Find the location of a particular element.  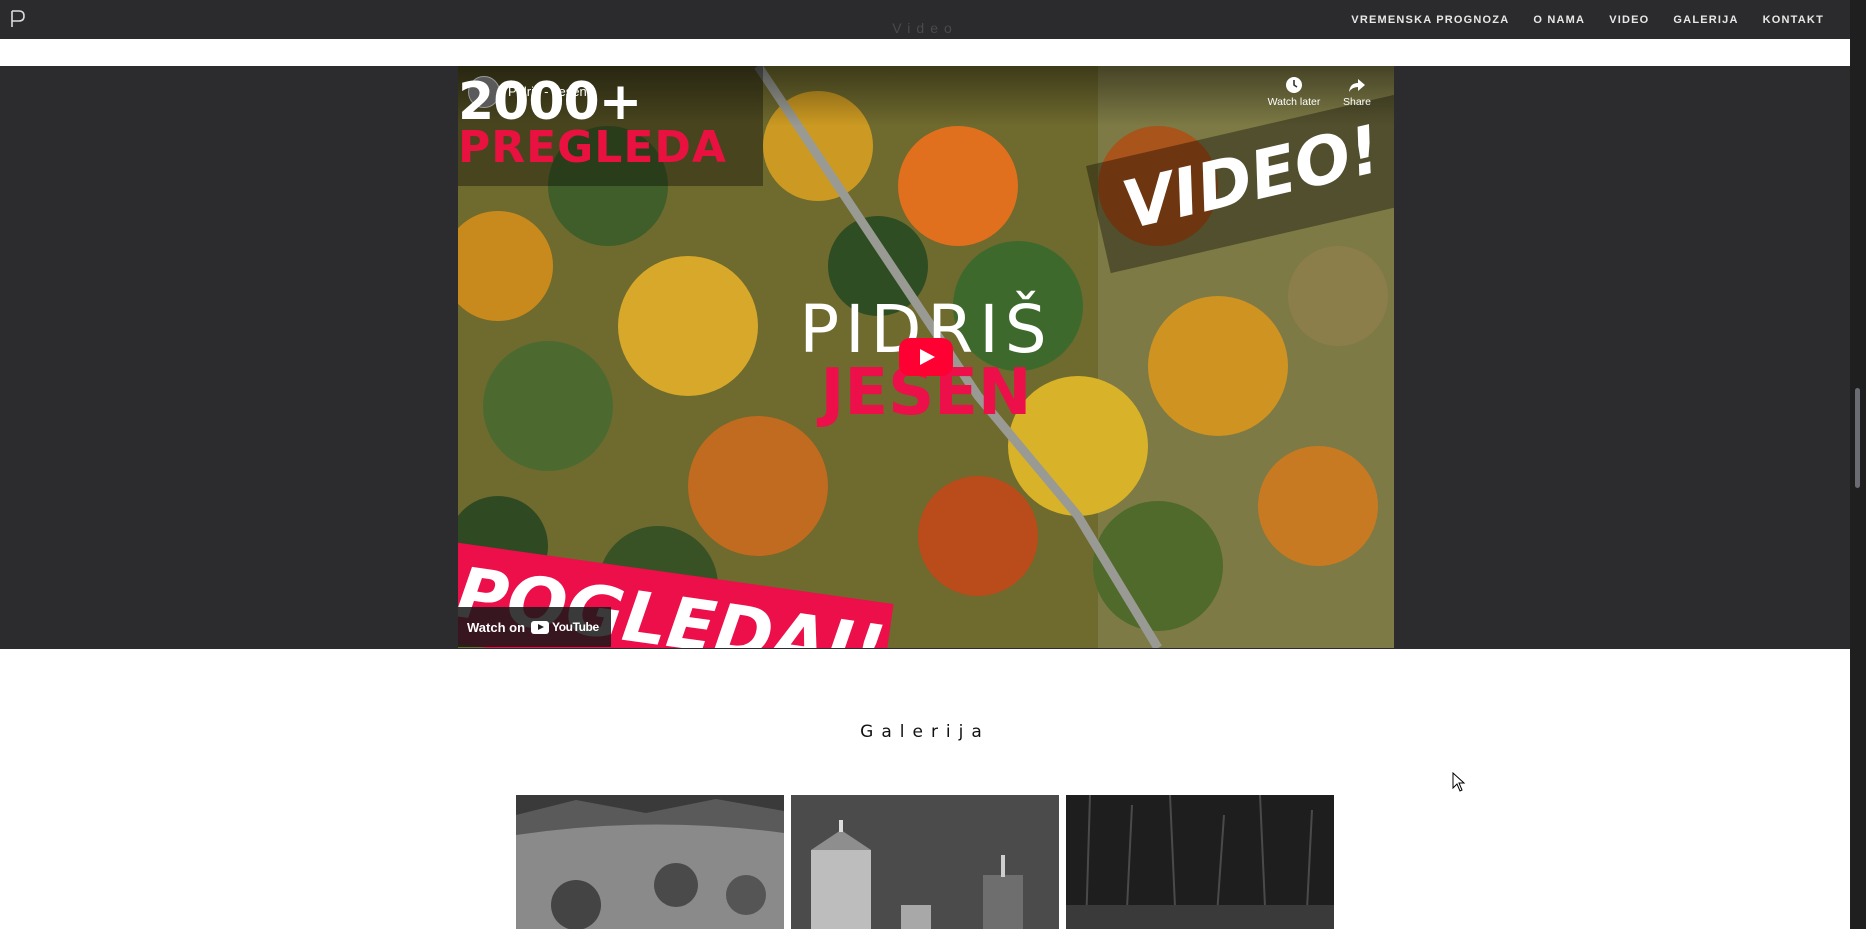

nav-item-o-nama: O NAMA is located at coordinates (1559, 20).